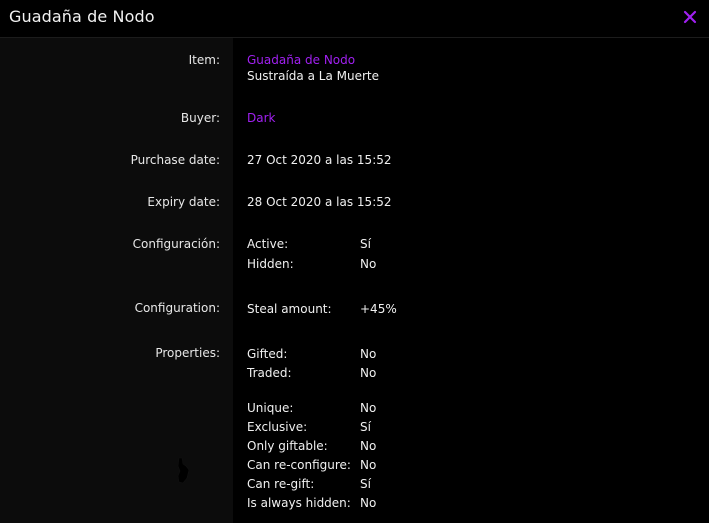 This screenshot has height=523, width=709. I want to click on is-always-hidden-value: No, so click(368, 503).